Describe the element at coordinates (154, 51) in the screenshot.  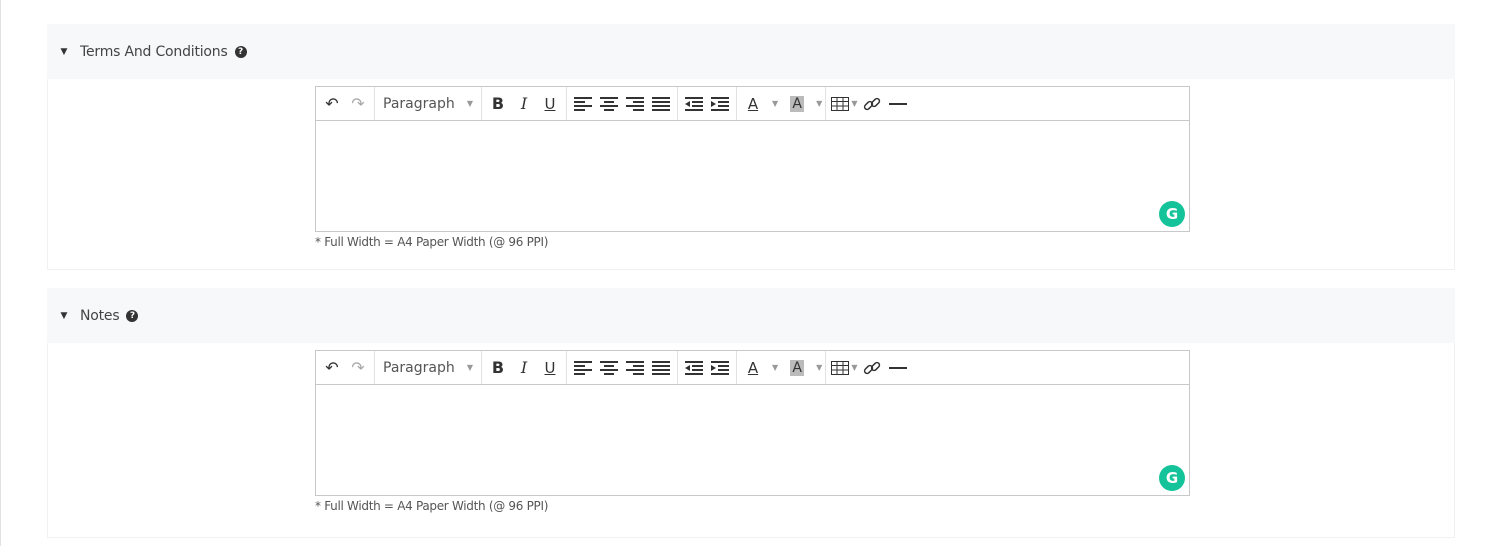
I see `section-title: Terms And Conditions` at that location.